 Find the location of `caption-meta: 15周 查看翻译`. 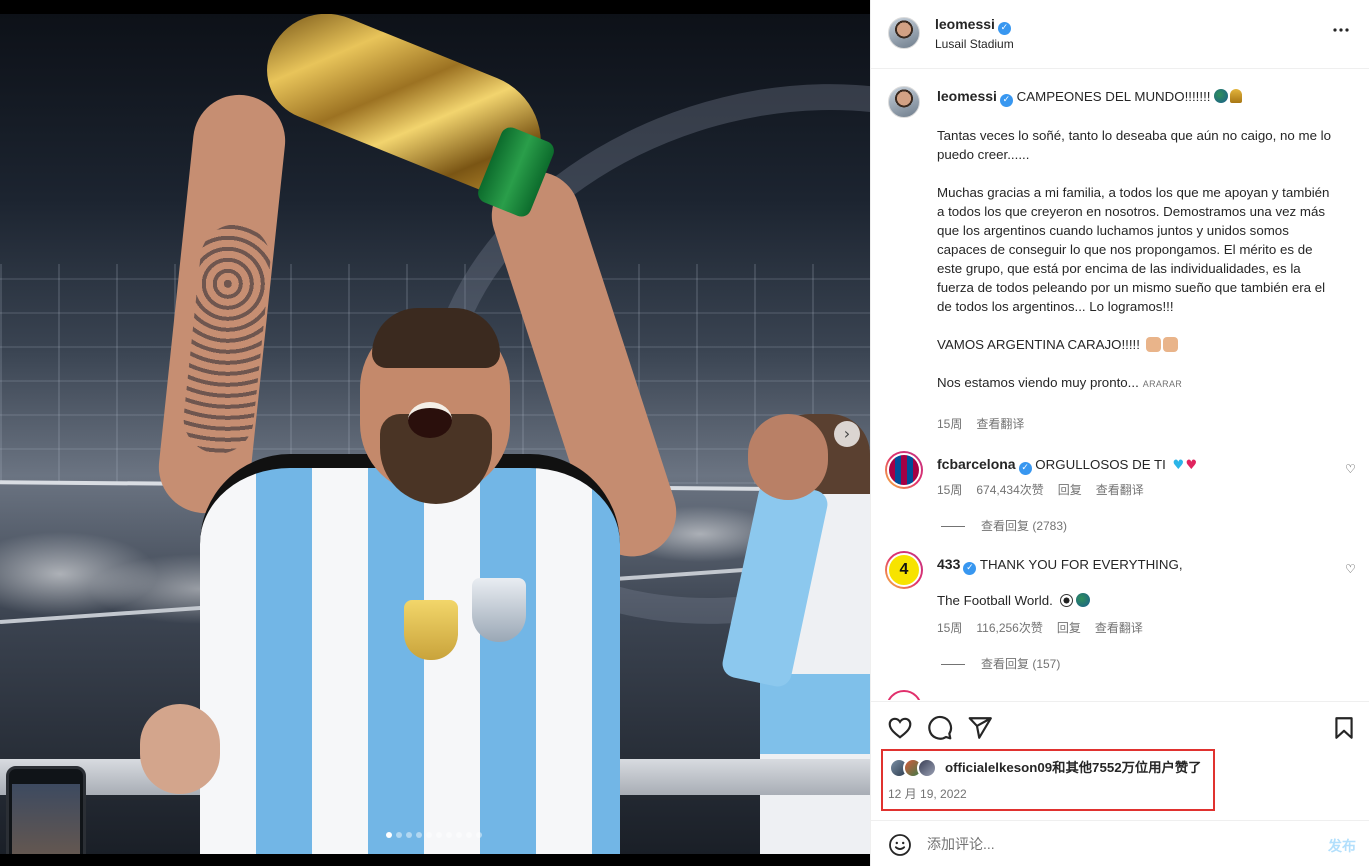

caption-meta: 15周 查看翻译 is located at coordinates (987, 423).